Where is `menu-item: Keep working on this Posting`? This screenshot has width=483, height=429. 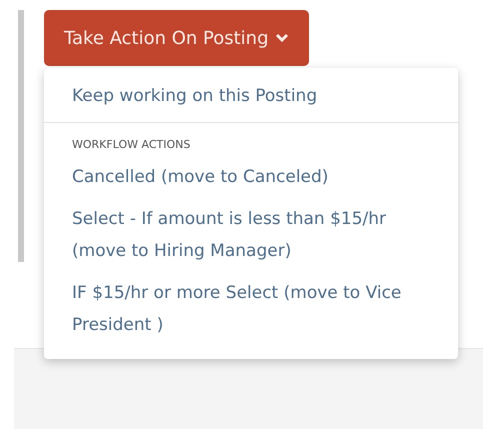 menu-item: Keep working on this Posting is located at coordinates (251, 97).